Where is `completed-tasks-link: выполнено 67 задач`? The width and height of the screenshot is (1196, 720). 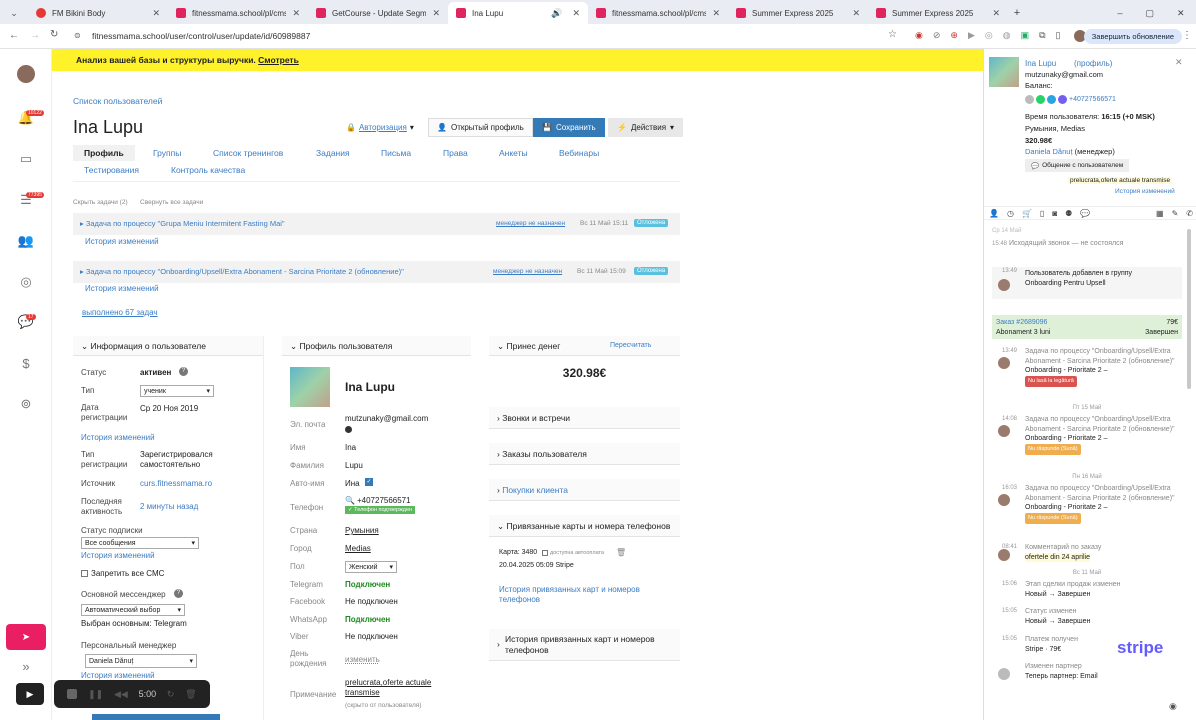 completed-tasks-link: выполнено 67 задач is located at coordinates (120, 312).